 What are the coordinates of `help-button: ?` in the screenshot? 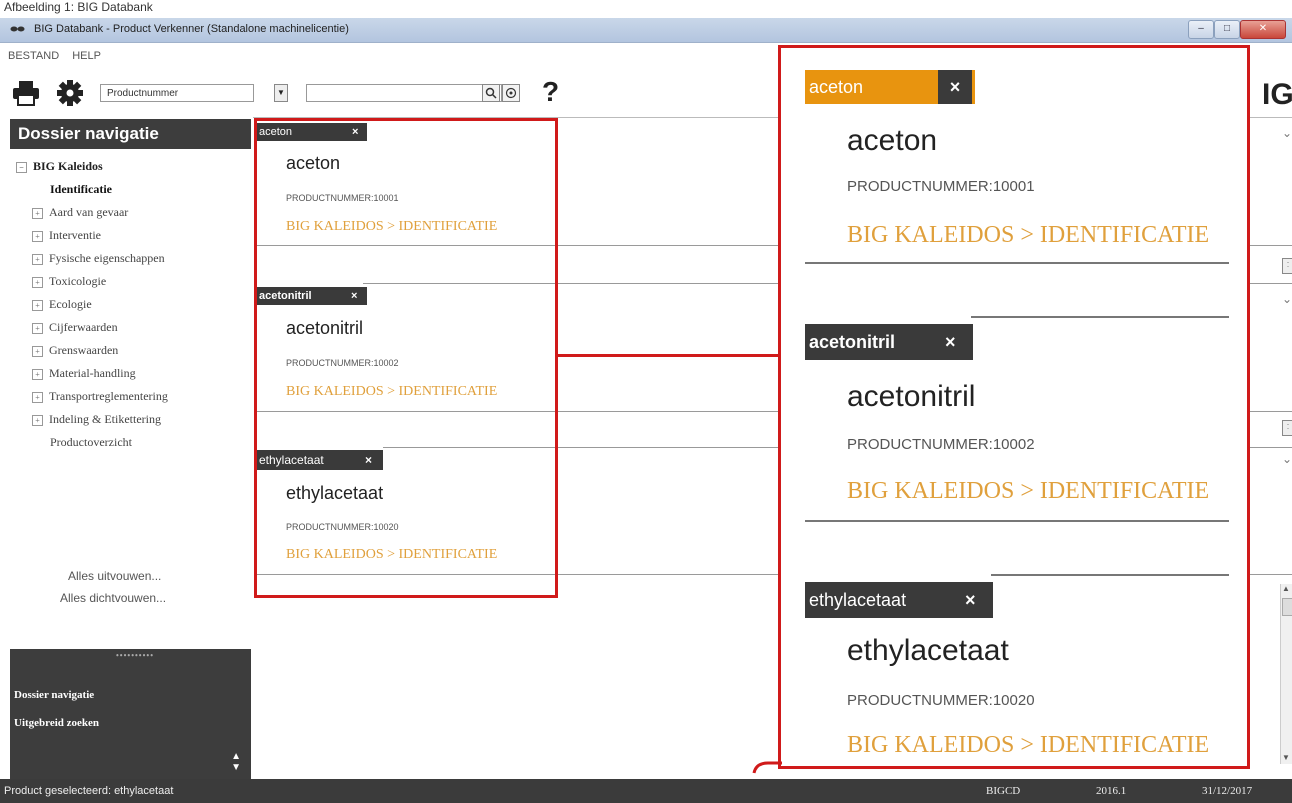 It's located at (550, 92).